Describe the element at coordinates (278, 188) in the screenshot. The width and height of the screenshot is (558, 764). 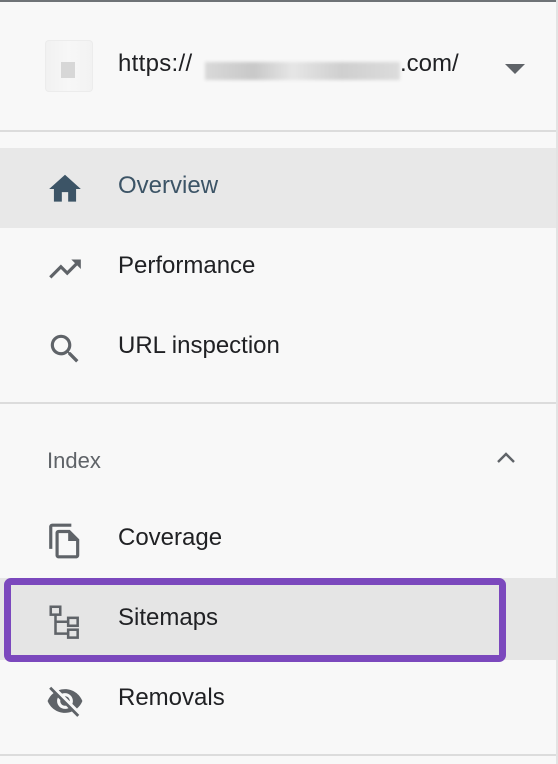
I see `nav-item-overview: Overview` at that location.